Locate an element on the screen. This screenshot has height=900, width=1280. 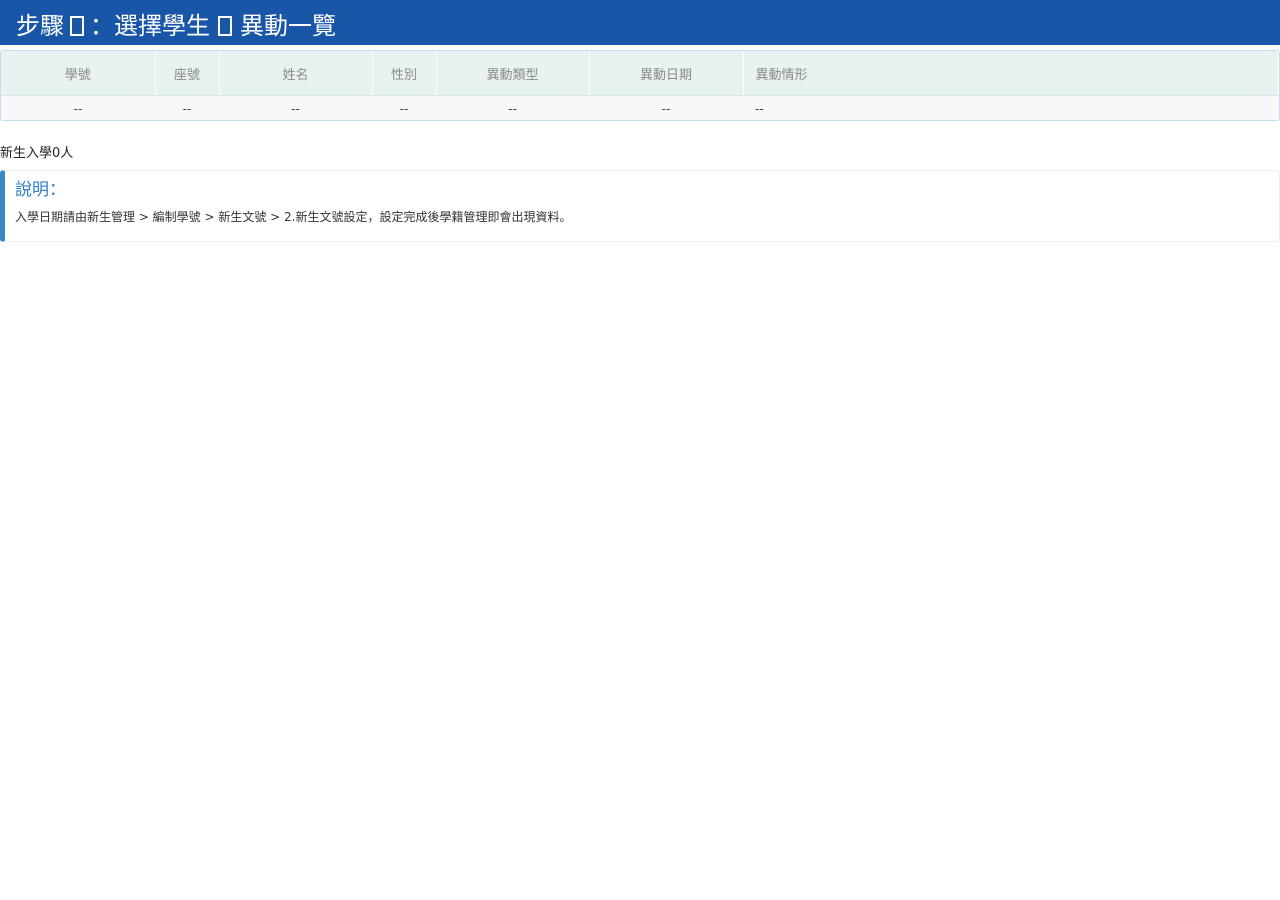
column-header-seat-number: 座號 is located at coordinates (187, 73).